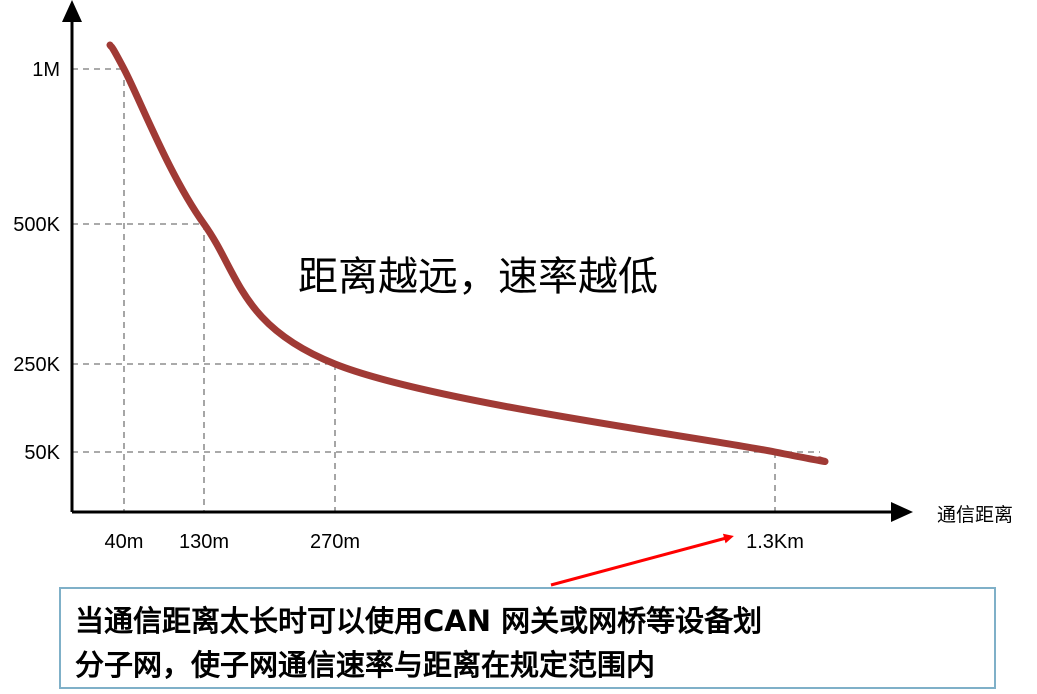 This screenshot has height=694, width=1037. I want to click on note-line-2: 分子网，使子网通信速率与距离在规定范围内, so click(365, 665).